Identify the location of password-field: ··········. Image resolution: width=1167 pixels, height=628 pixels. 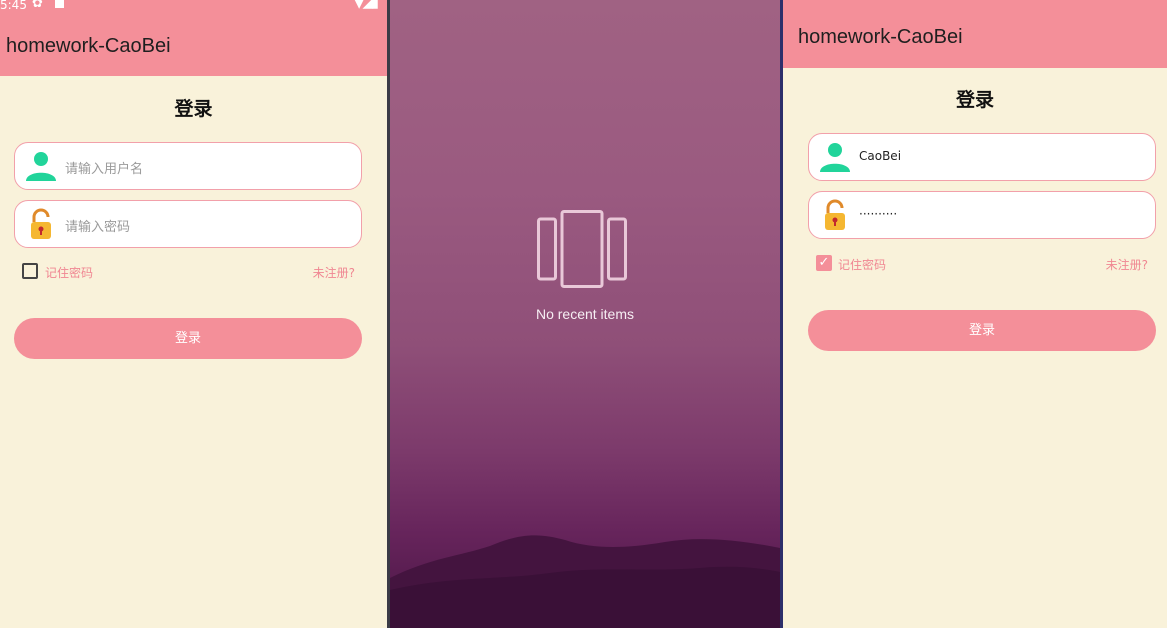
(982, 215).